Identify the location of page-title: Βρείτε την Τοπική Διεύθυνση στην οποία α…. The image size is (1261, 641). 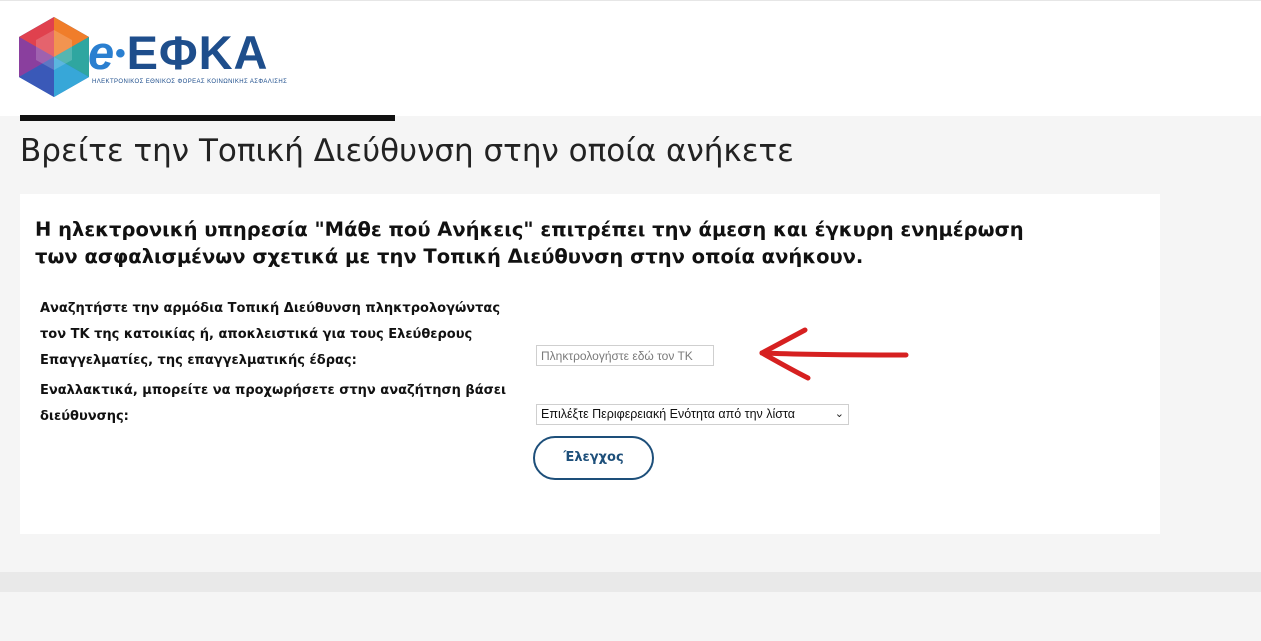
(407, 151).